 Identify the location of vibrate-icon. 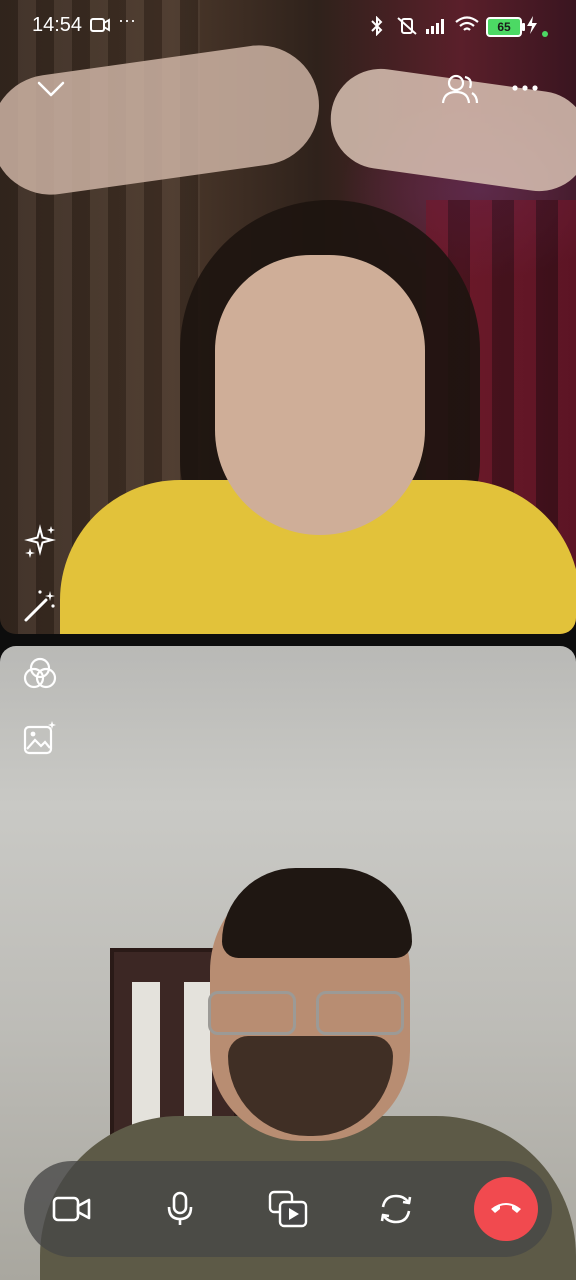
(407, 28).